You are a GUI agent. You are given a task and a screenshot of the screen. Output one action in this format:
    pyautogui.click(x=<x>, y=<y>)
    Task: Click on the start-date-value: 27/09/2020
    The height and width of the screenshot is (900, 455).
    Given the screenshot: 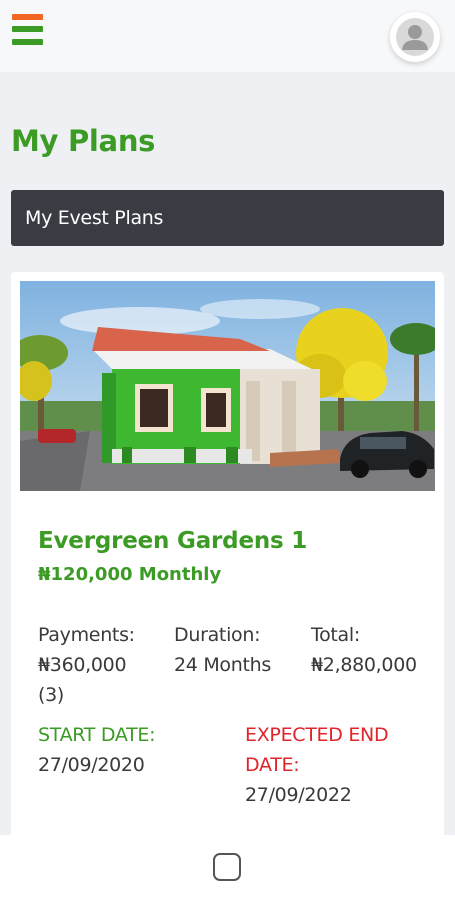 What is the action you would take?
    pyautogui.click(x=91, y=765)
    